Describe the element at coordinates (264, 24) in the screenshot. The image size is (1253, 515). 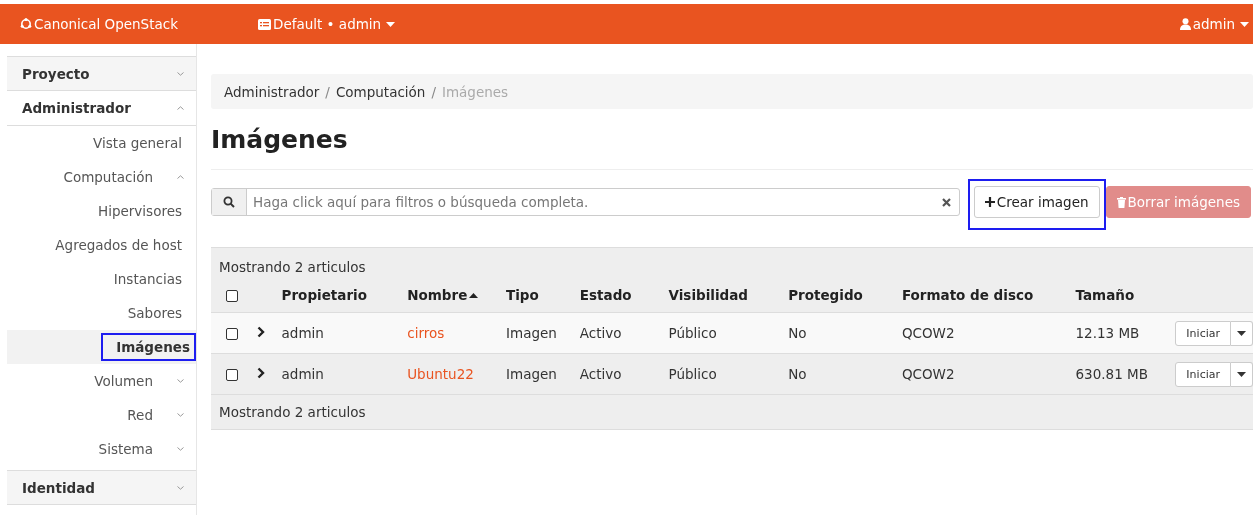
I see `list-icon` at that location.